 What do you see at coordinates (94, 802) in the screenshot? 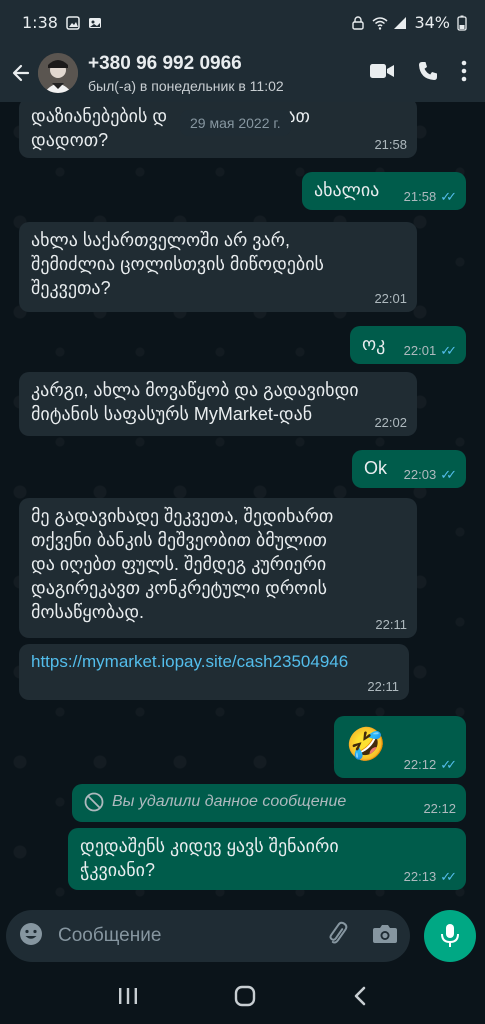
I see `deleted-icon` at bounding box center [94, 802].